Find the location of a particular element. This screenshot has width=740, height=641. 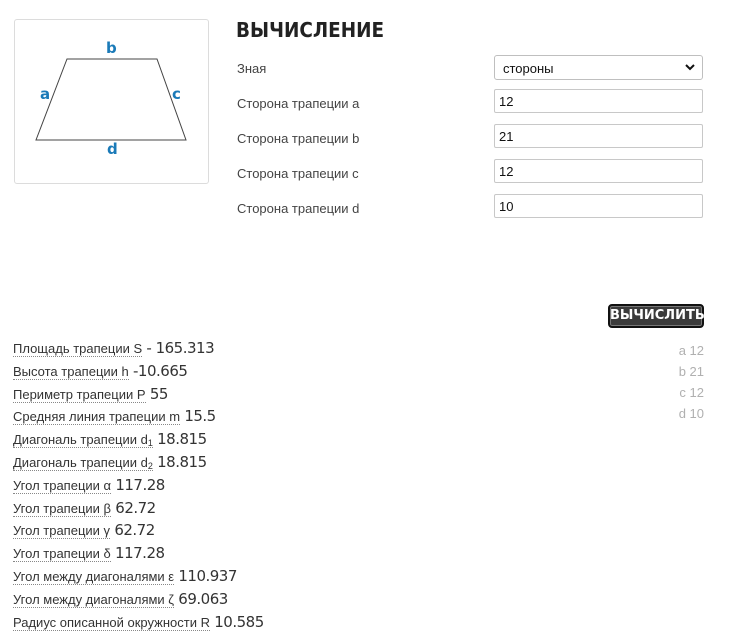

label-b: b is located at coordinates (111, 48).